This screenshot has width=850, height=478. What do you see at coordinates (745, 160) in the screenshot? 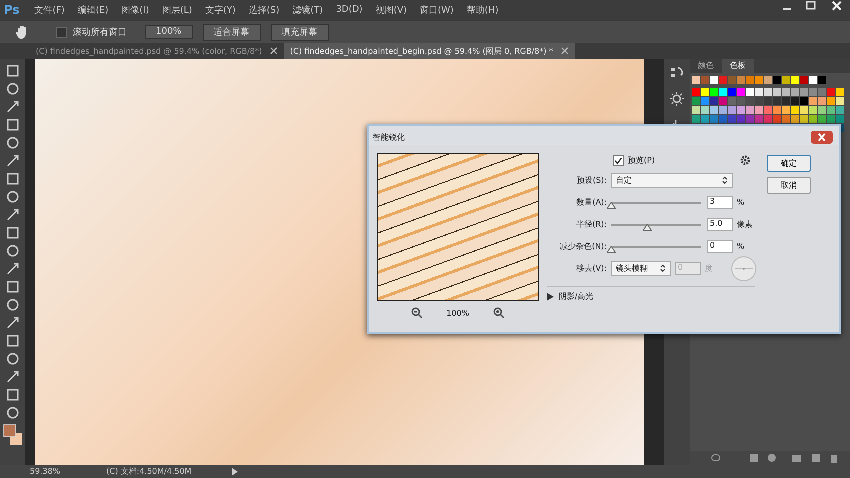
I see `settings-icon` at bounding box center [745, 160].